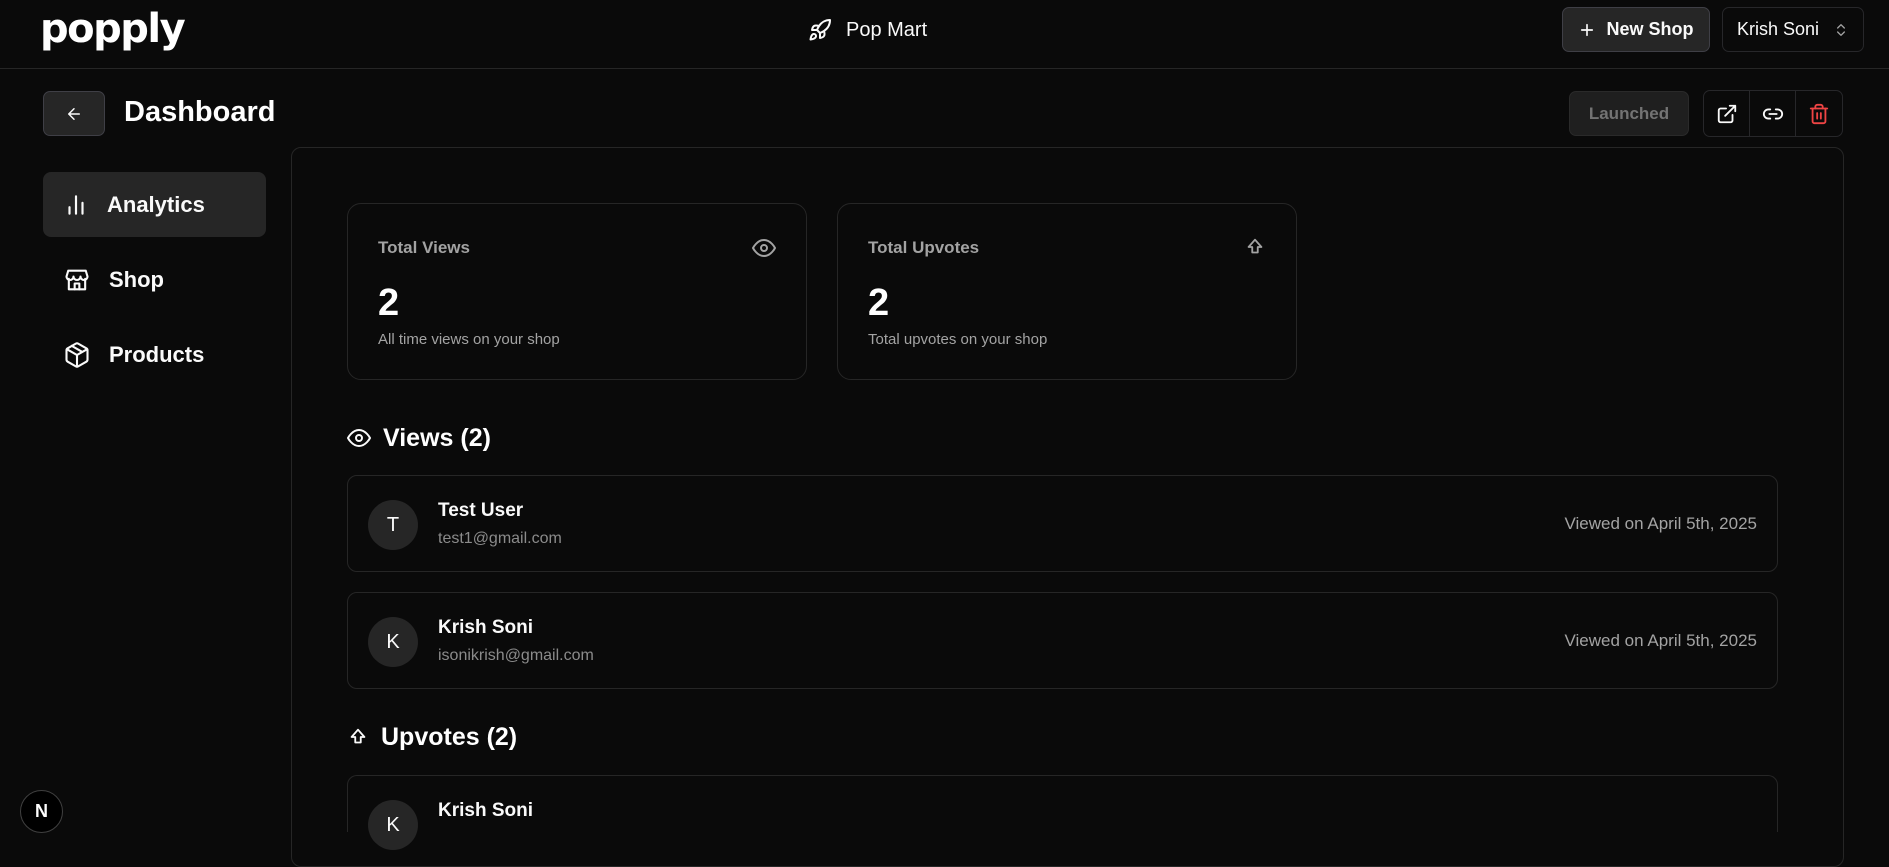 The height and width of the screenshot is (867, 1889). Describe the element at coordinates (516, 655) in the screenshot. I see `viewer-email: isonikrish@gmail.com` at that location.